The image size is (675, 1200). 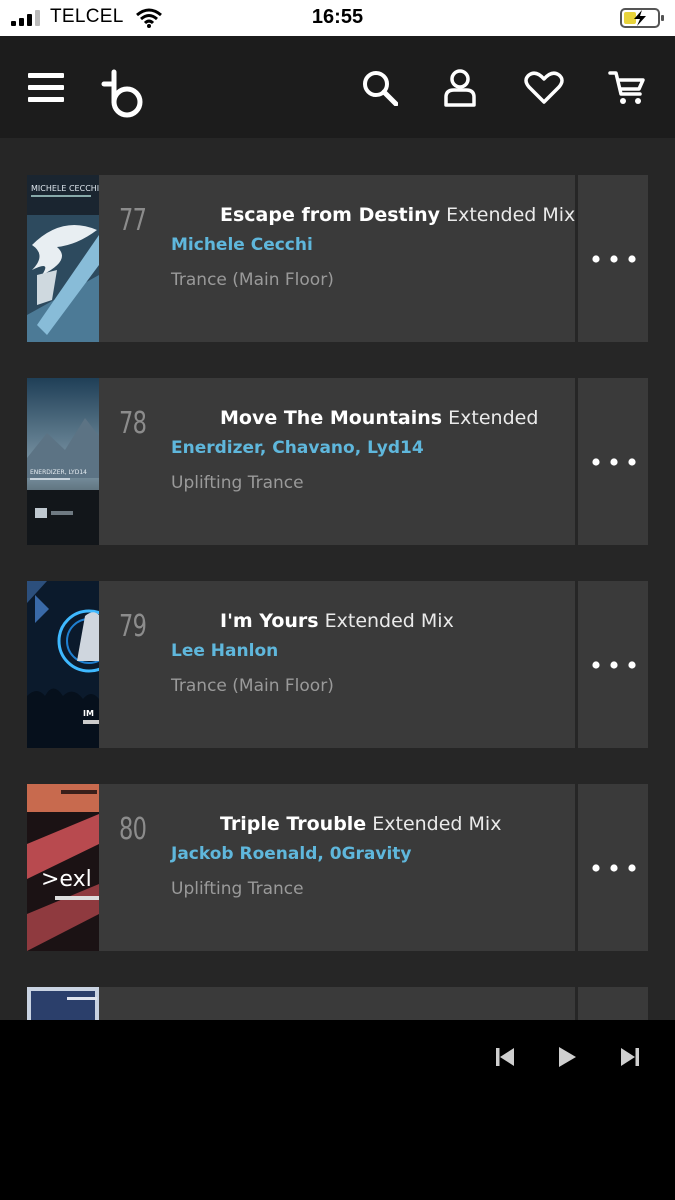 I want to click on track-cover-image, so click(x=63, y=1003).